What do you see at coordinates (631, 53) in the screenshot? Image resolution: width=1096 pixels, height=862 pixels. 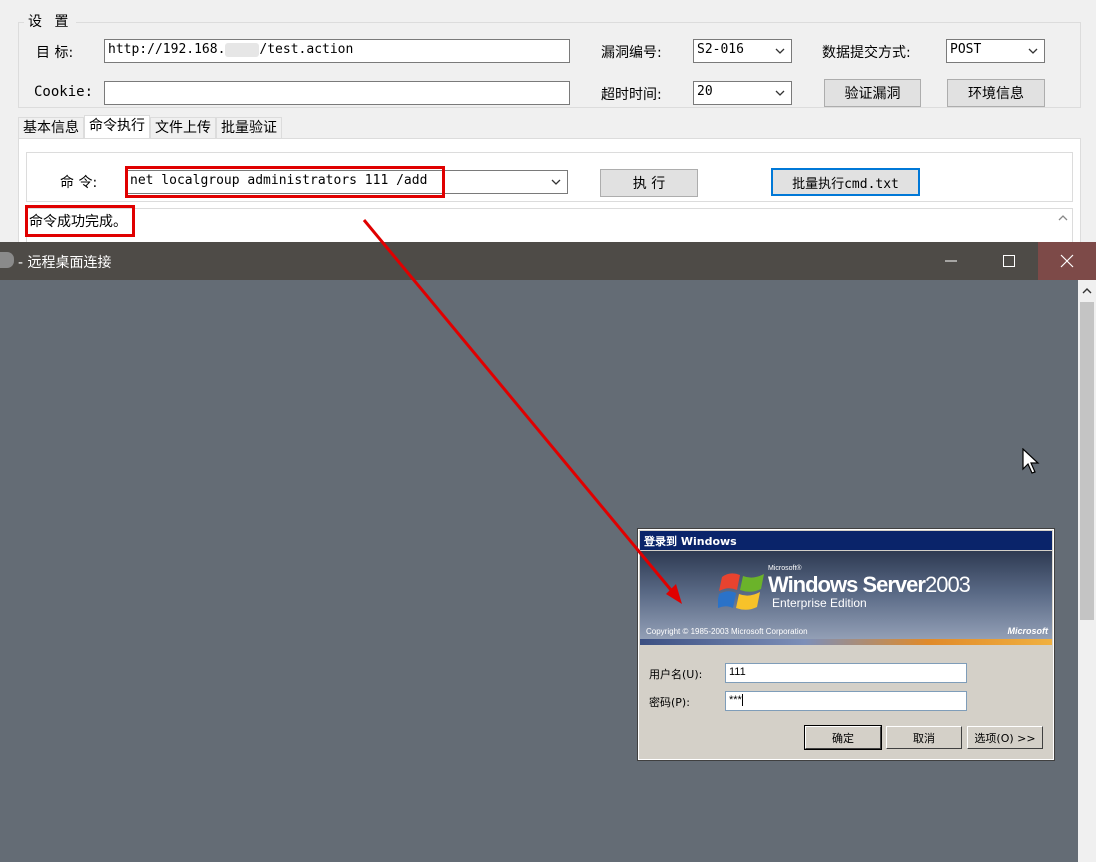 I see `vuln-id-label: 漏洞编号:` at bounding box center [631, 53].